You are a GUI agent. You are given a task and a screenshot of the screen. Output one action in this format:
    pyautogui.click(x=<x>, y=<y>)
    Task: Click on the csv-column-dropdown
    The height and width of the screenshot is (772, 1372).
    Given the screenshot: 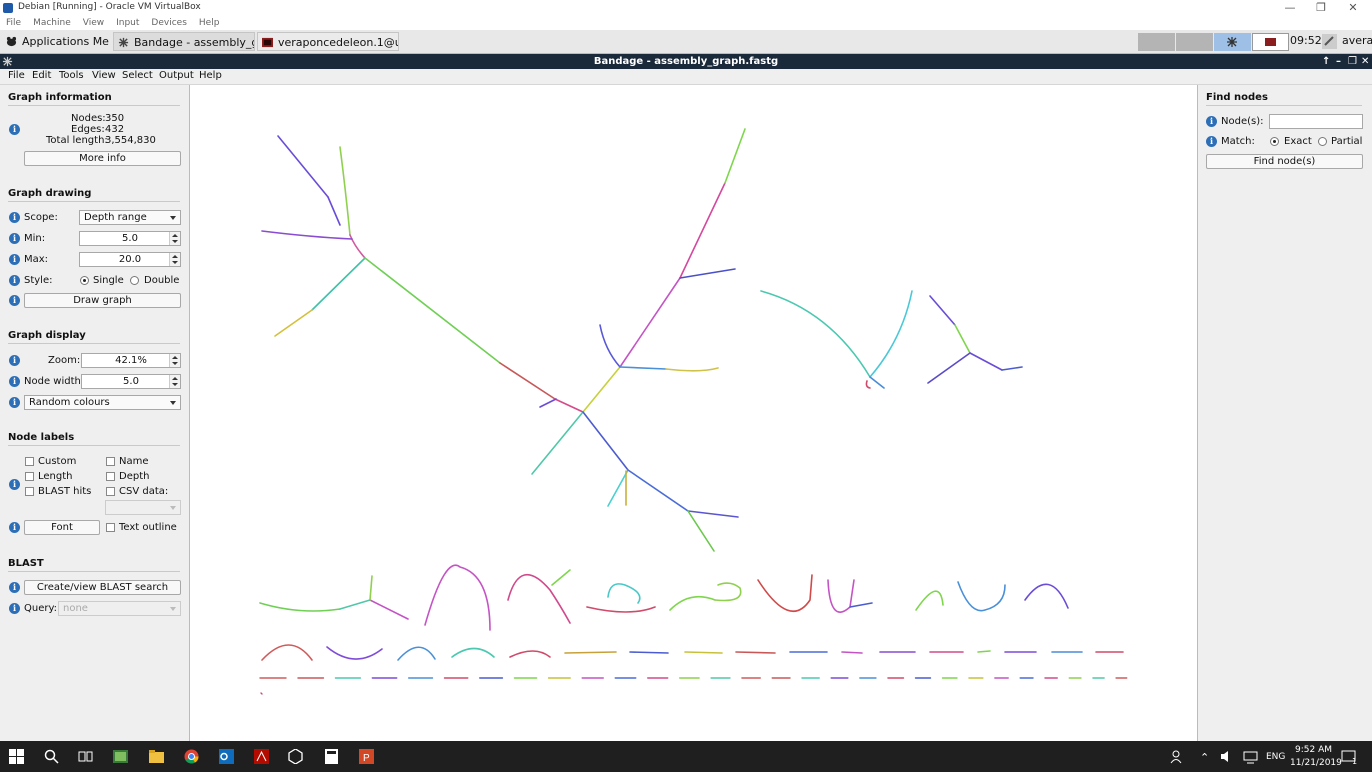 What is the action you would take?
    pyautogui.click(x=143, y=507)
    